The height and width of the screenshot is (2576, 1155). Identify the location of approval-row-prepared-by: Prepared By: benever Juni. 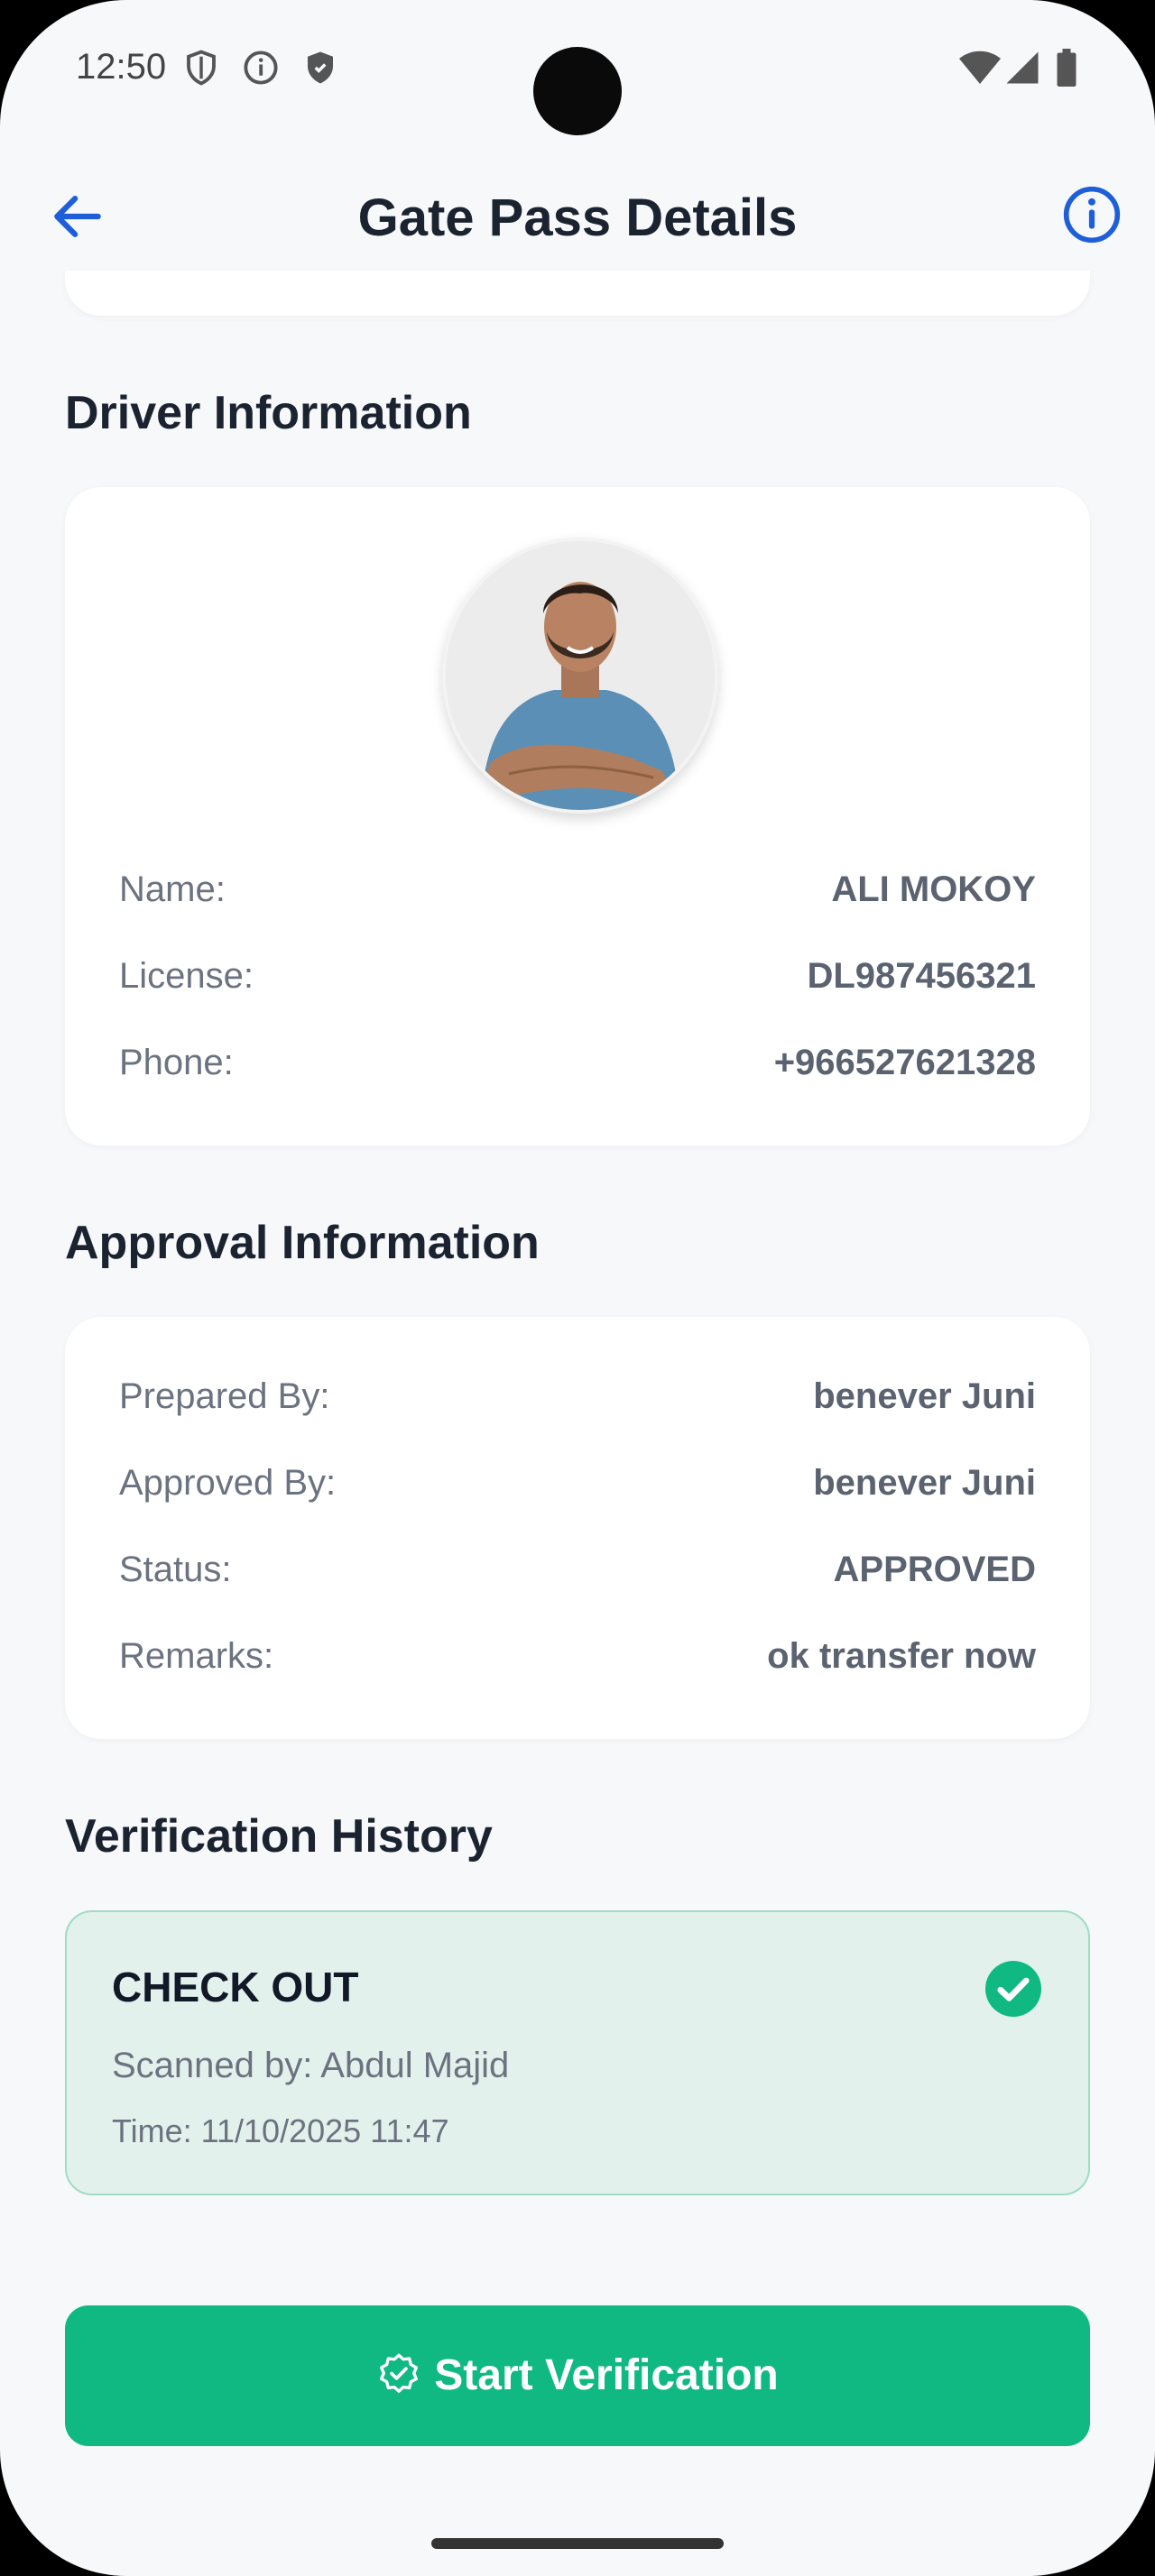
(577, 1403).